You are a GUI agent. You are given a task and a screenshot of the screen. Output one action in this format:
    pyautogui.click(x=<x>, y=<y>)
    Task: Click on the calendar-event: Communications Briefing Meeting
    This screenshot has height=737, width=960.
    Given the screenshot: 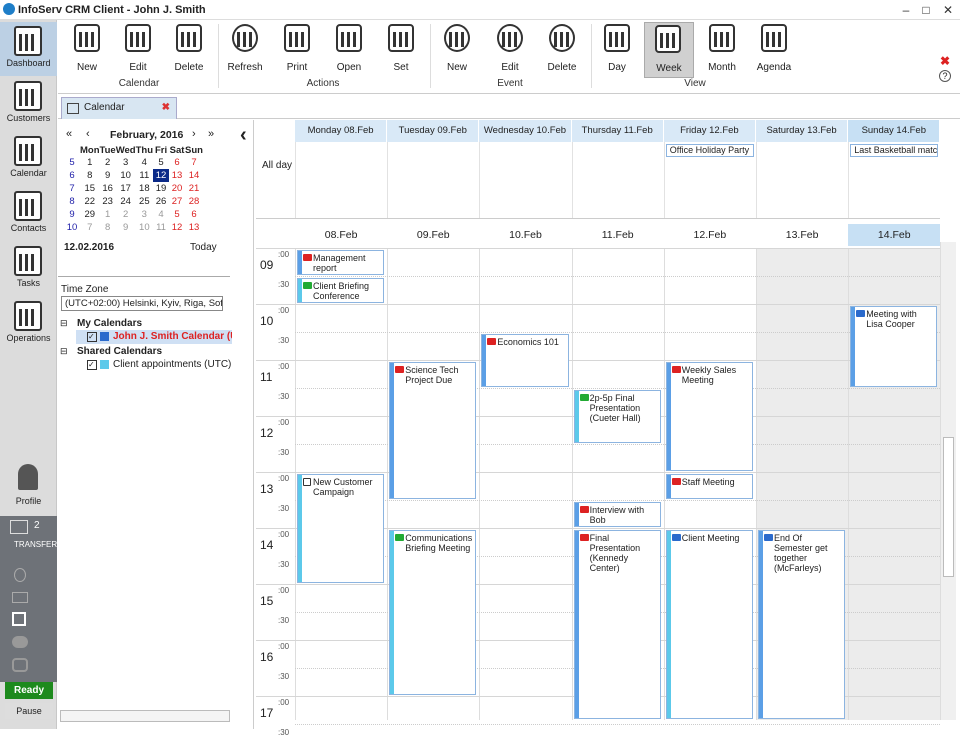 What is the action you would take?
    pyautogui.click(x=433, y=612)
    